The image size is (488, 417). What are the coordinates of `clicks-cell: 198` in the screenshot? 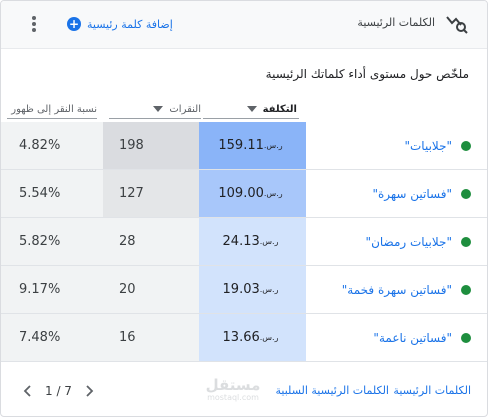 It's located at (151, 145).